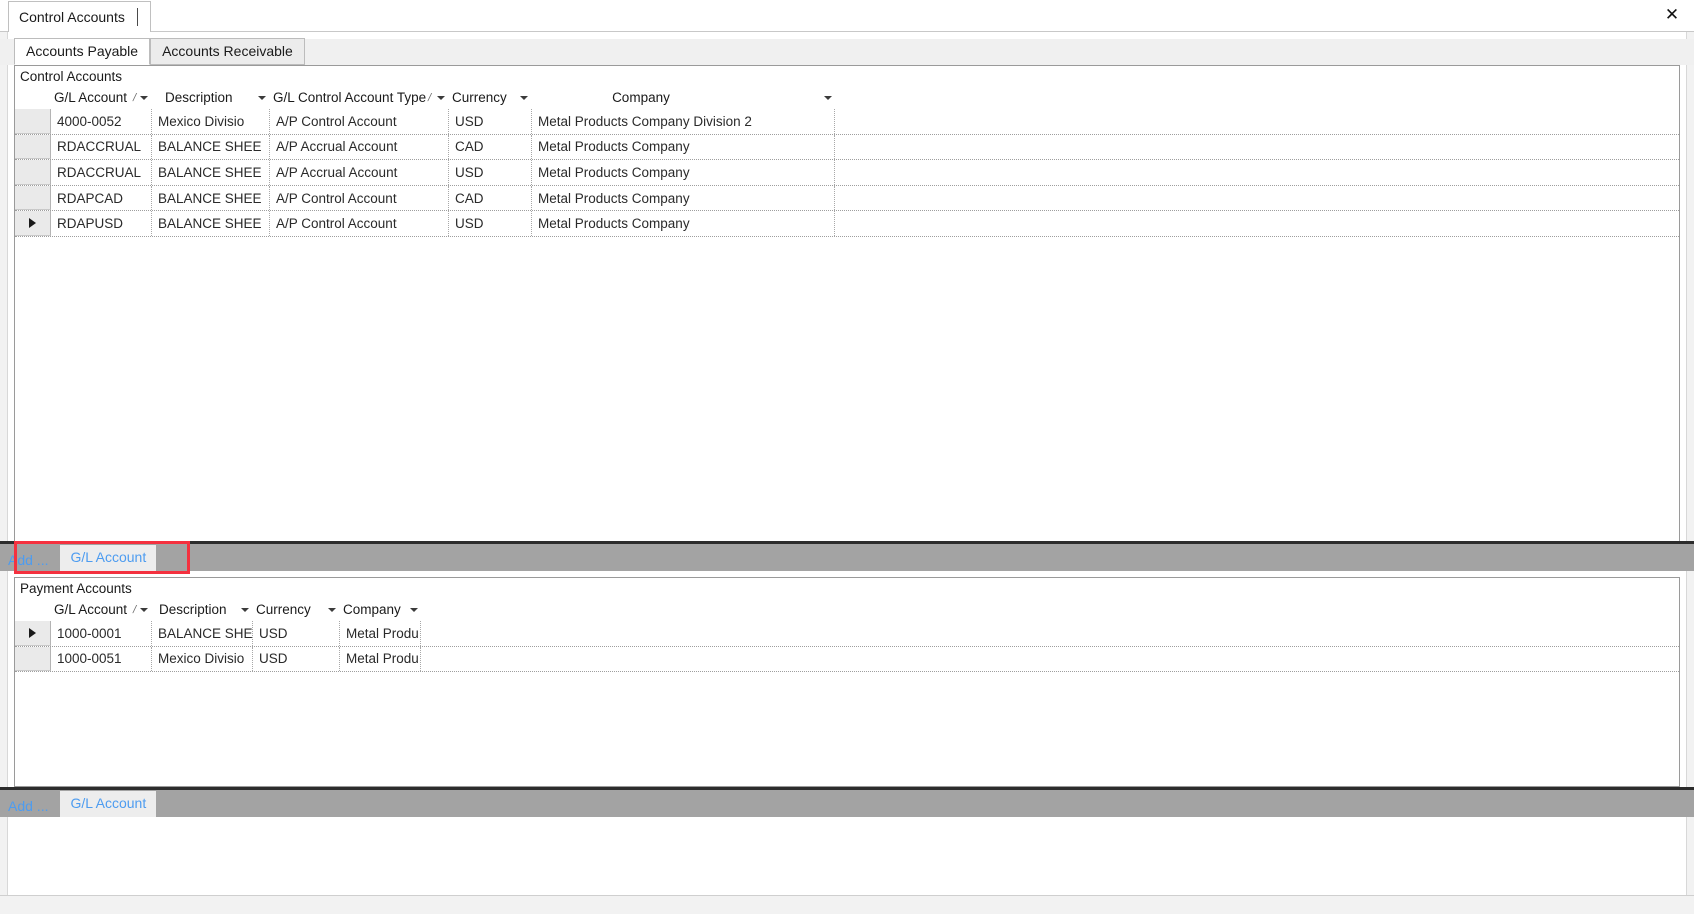  What do you see at coordinates (72, 17) in the screenshot?
I see `document-tab-label: Control Accounts` at bounding box center [72, 17].